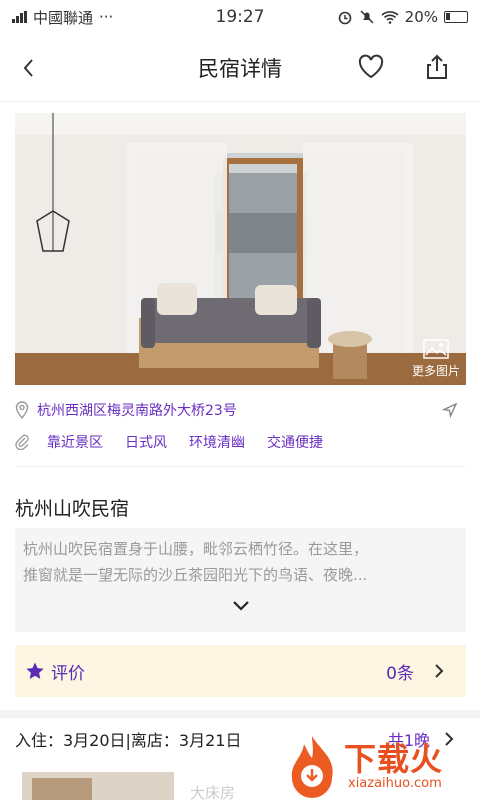  What do you see at coordinates (22, 410) in the screenshot?
I see `location-pin-icon` at bounding box center [22, 410].